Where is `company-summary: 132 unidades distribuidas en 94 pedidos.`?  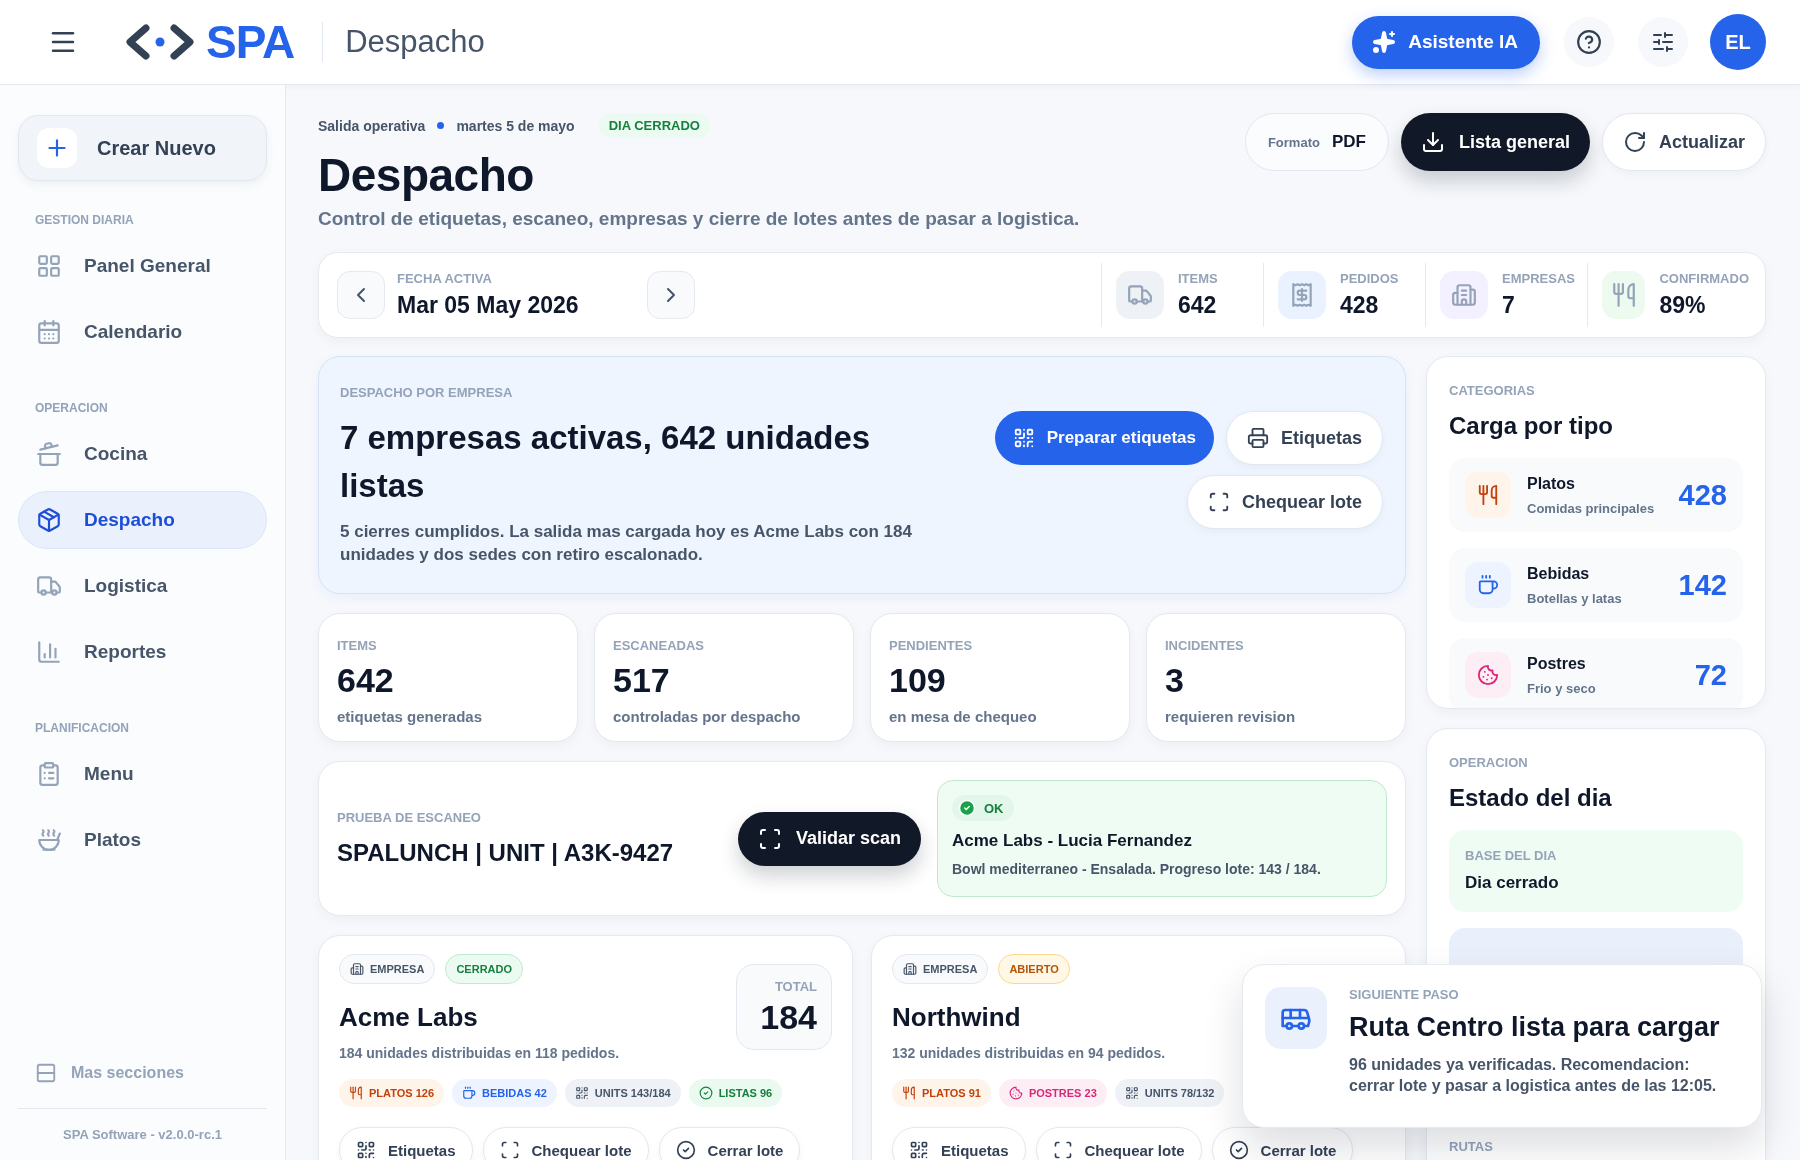
company-summary: 132 unidades distribuidas en 94 pedidos. is located at coordinates (1029, 1053).